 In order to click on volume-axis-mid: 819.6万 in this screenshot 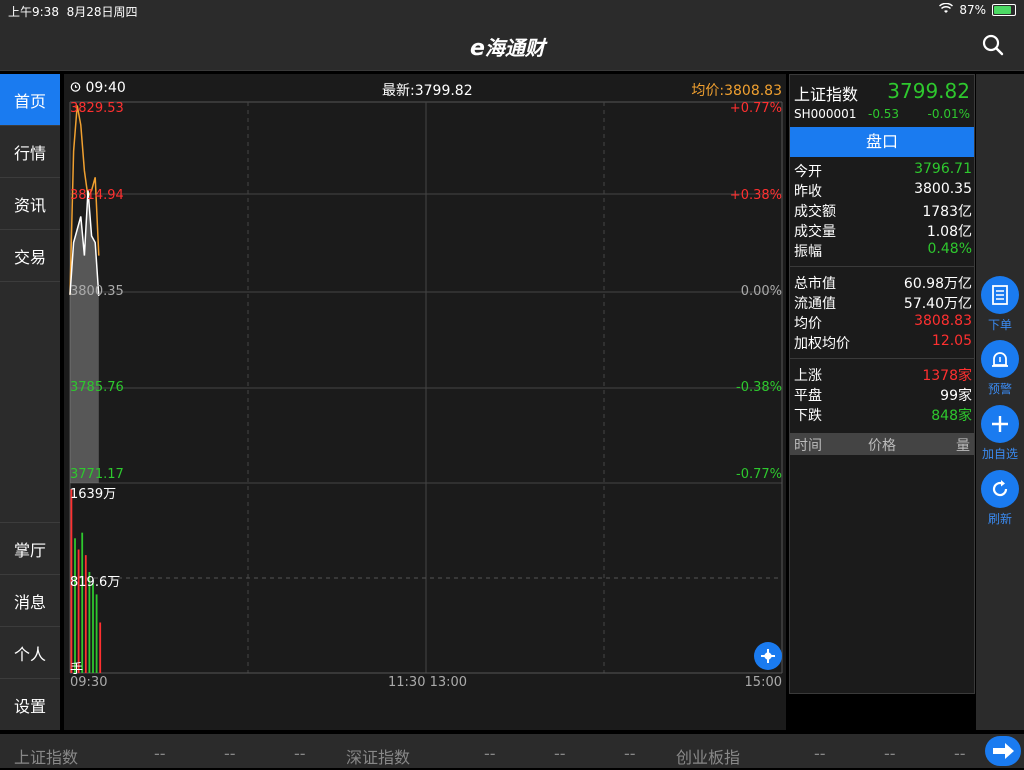, I will do `click(95, 582)`.